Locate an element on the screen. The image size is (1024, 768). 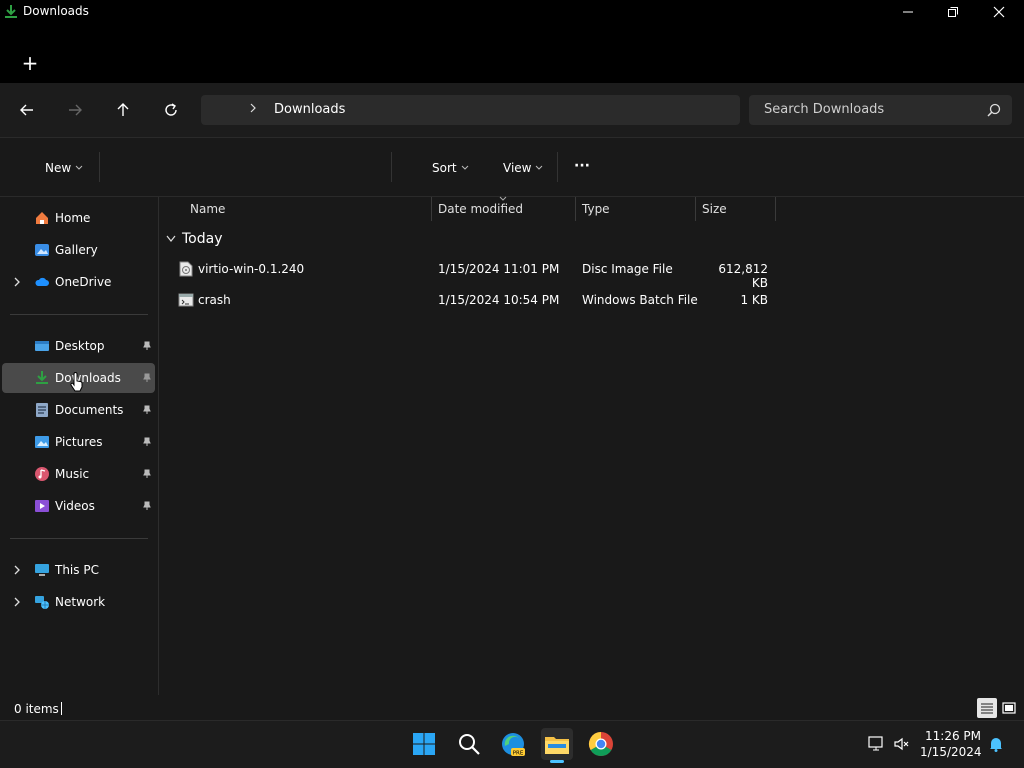
status-separator is located at coordinates (61, 708).